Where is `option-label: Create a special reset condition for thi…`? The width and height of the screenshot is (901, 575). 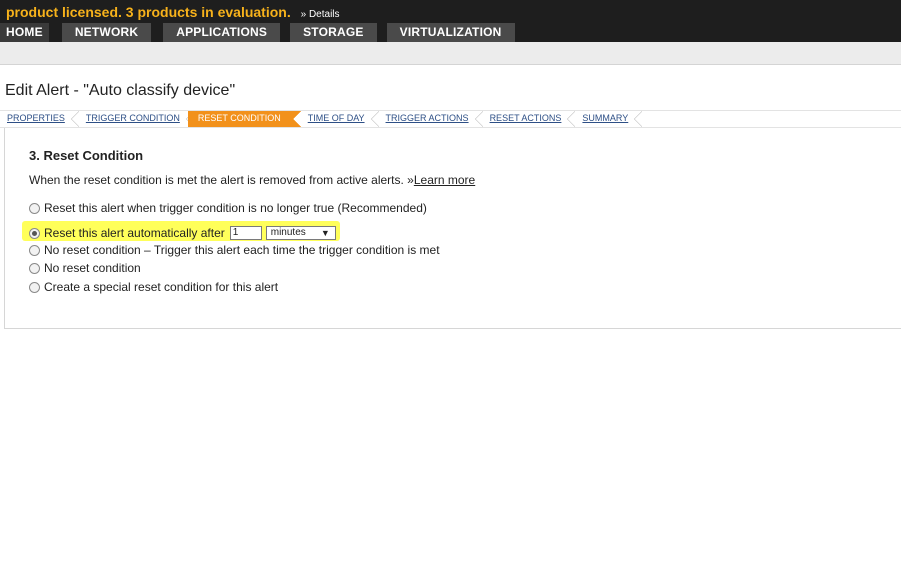
option-label: Create a special reset condition for thi… is located at coordinates (161, 287).